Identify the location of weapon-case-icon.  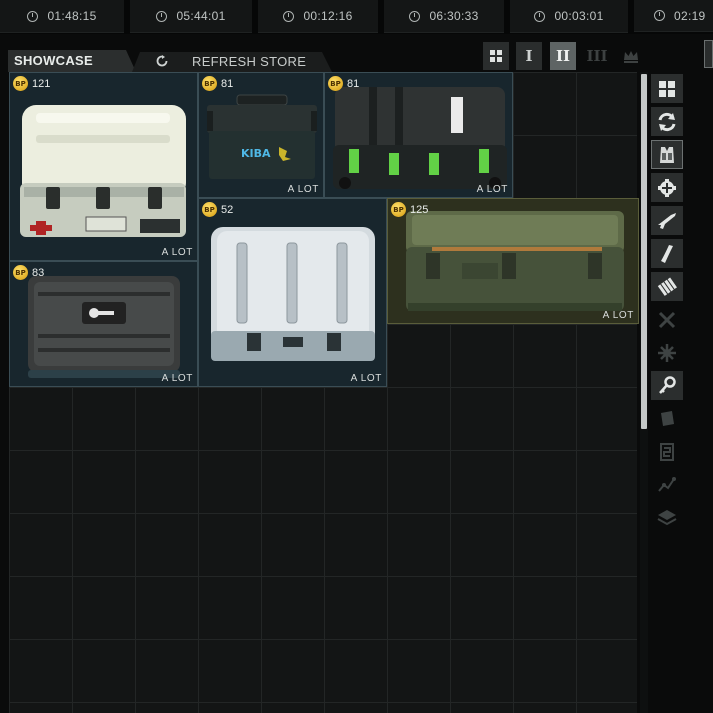
(420, 138).